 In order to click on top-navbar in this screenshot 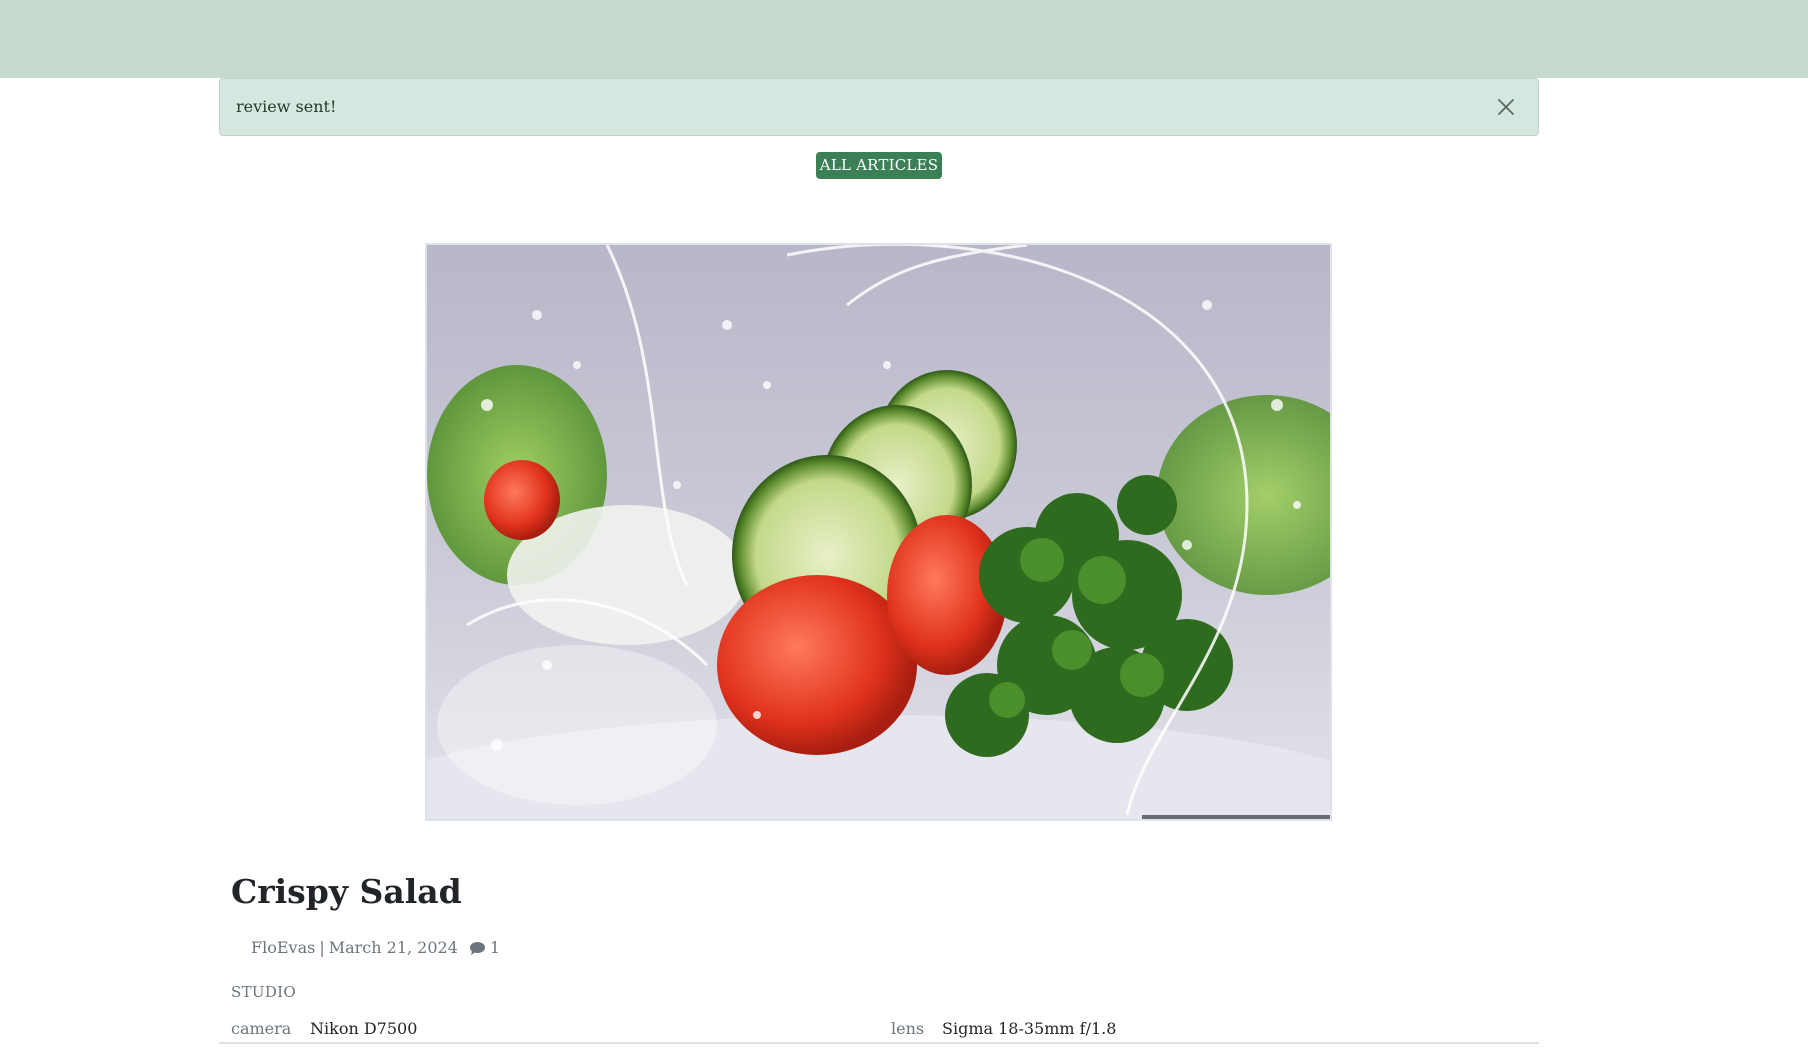, I will do `click(904, 39)`.